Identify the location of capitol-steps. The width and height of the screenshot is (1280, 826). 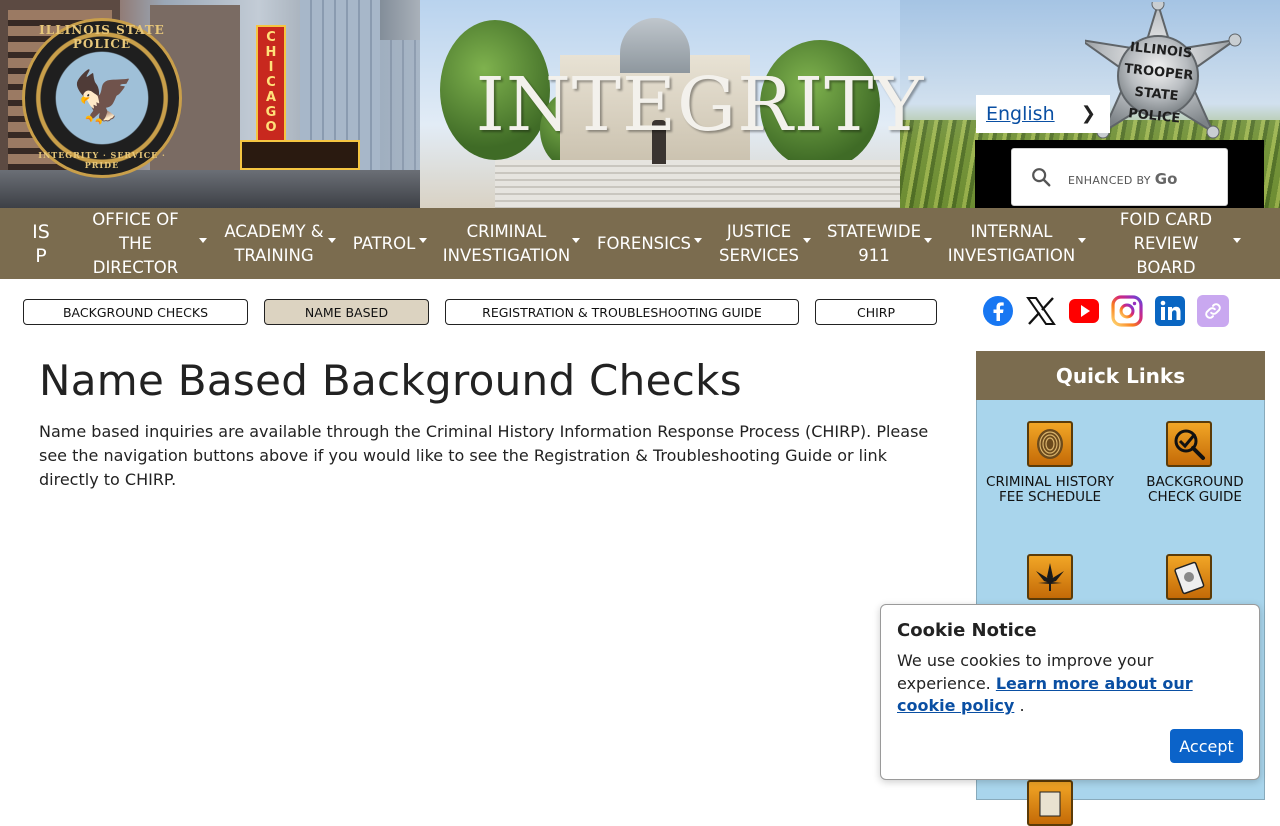
(700, 184).